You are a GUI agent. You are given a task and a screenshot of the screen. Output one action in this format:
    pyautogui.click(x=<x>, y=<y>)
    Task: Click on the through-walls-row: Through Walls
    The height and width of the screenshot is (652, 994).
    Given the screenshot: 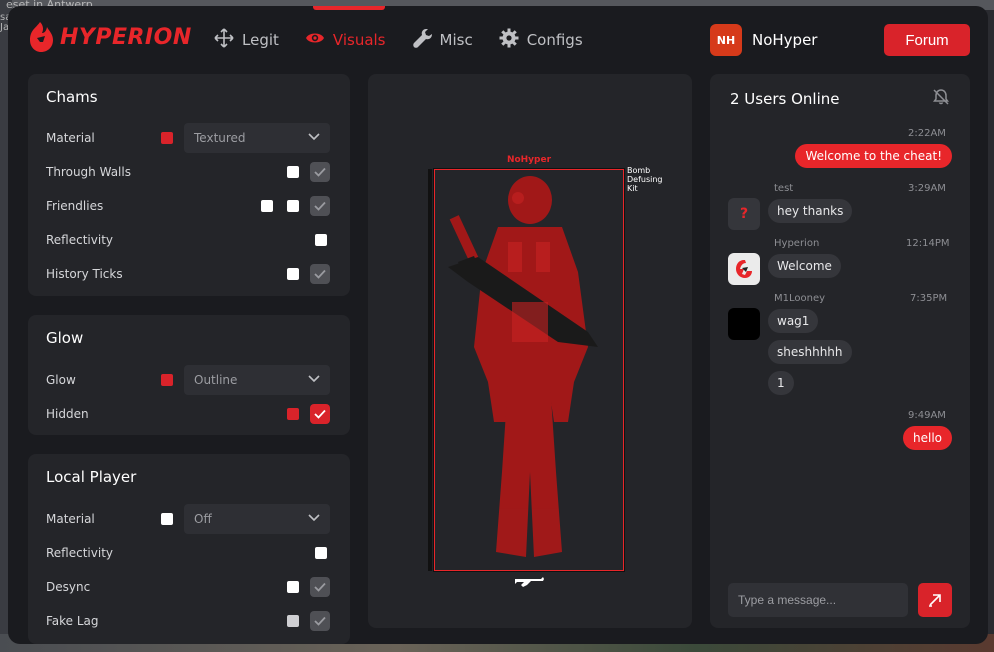 What is the action you would take?
    pyautogui.click(x=189, y=172)
    